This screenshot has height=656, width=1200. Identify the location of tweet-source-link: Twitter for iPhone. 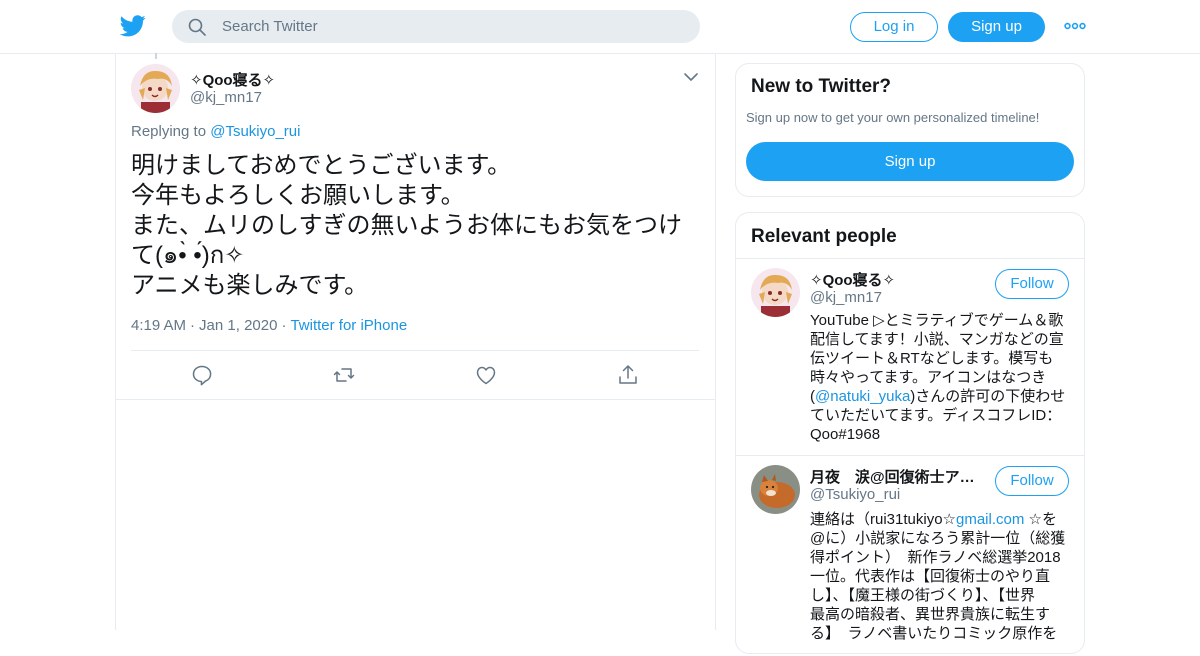
(348, 325).